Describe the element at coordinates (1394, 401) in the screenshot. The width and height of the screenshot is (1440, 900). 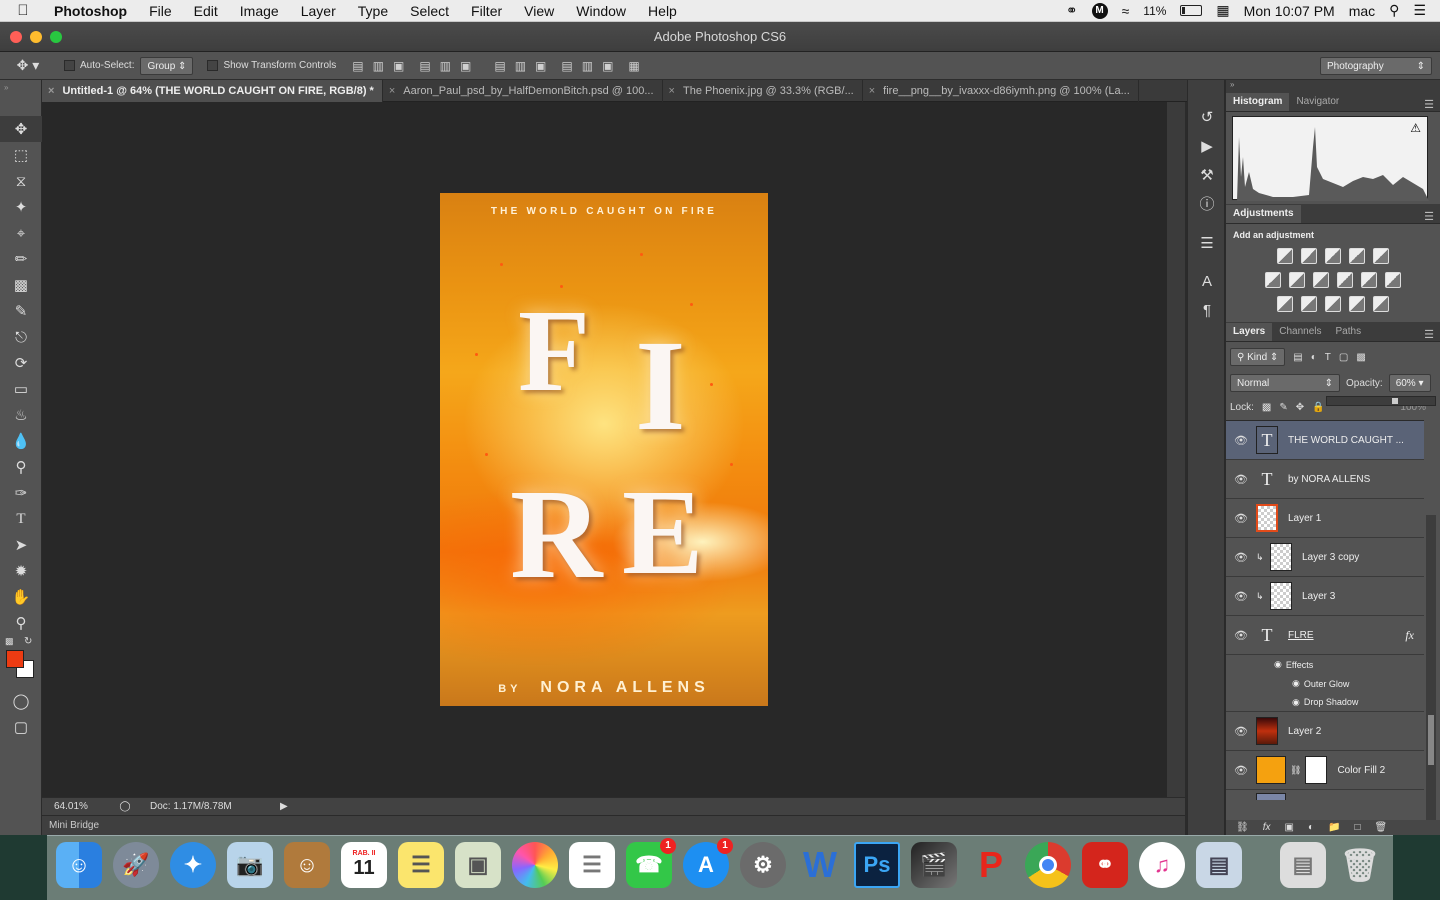
I see `opacity-slider-handle` at that location.